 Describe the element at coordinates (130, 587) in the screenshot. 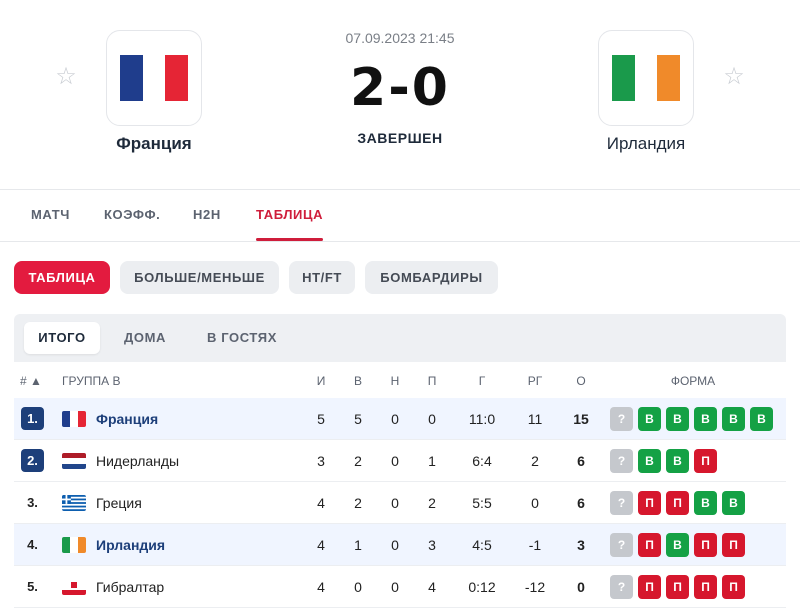

I see `team-name: Гибралтар` at that location.